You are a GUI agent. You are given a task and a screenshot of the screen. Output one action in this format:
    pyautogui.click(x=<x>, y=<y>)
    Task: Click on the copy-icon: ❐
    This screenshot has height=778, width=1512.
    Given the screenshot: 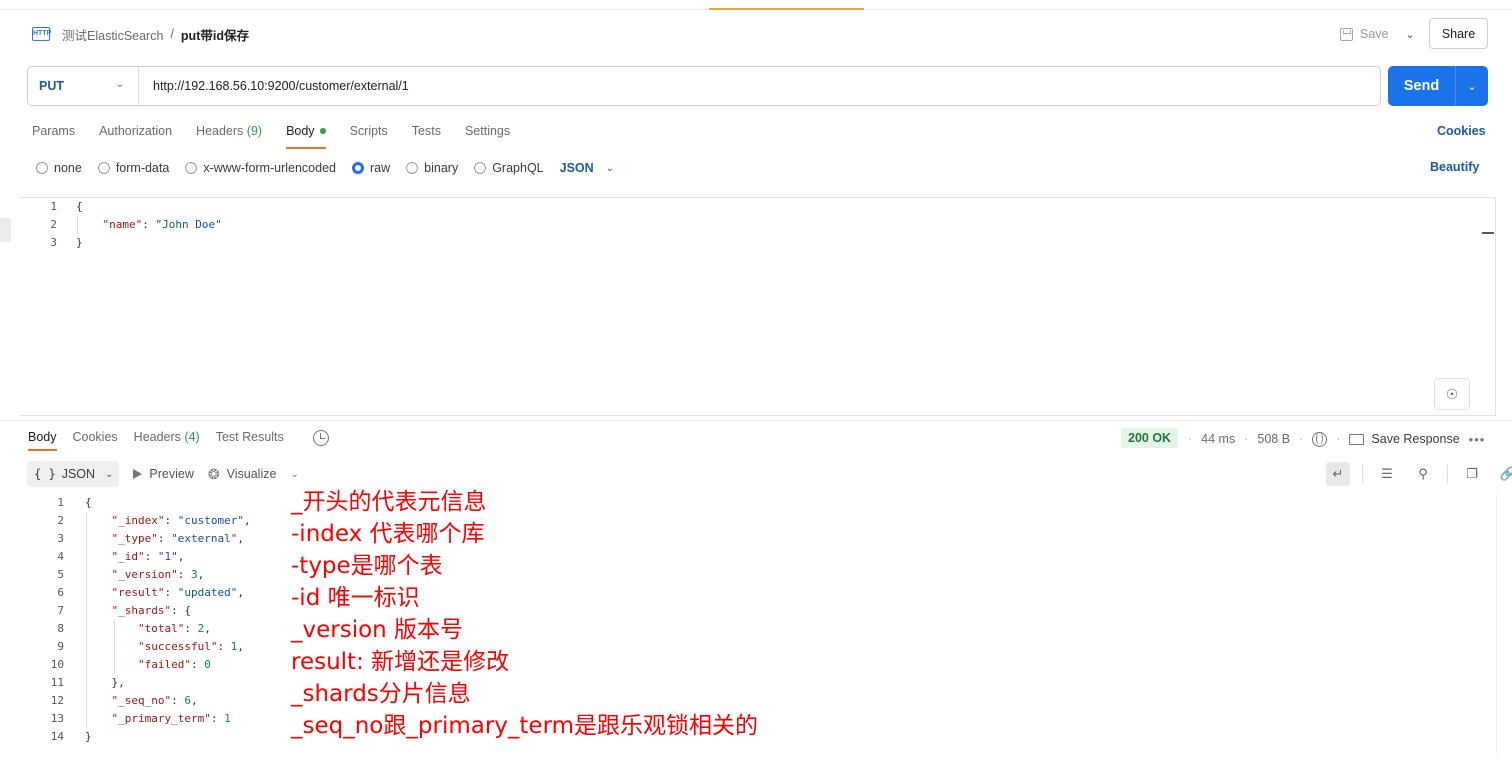 What is the action you would take?
    pyautogui.click(x=1472, y=474)
    